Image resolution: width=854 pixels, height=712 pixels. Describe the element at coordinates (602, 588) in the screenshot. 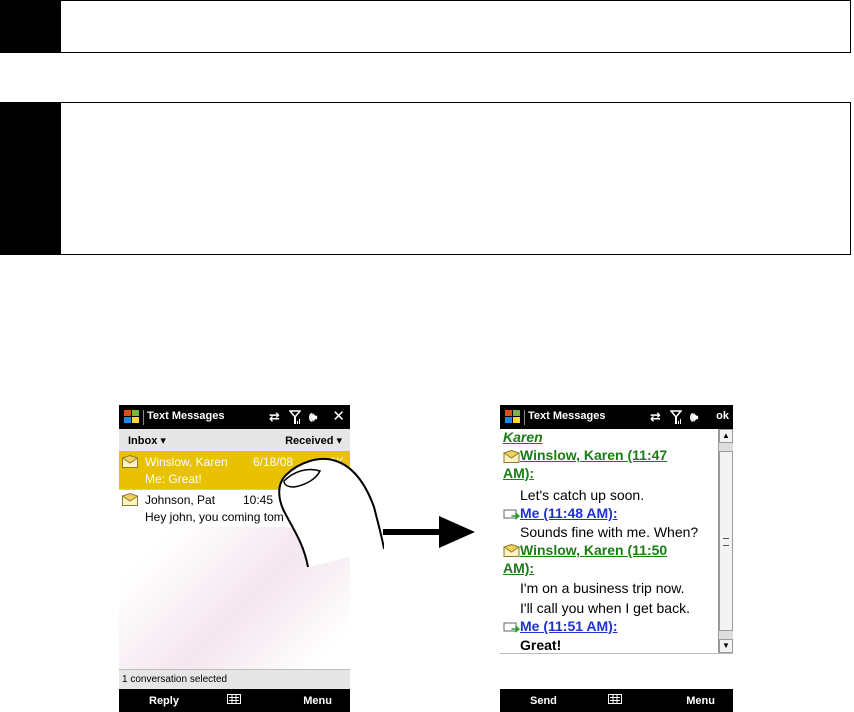

I see `message-body: I'm on a business trip now.` at that location.